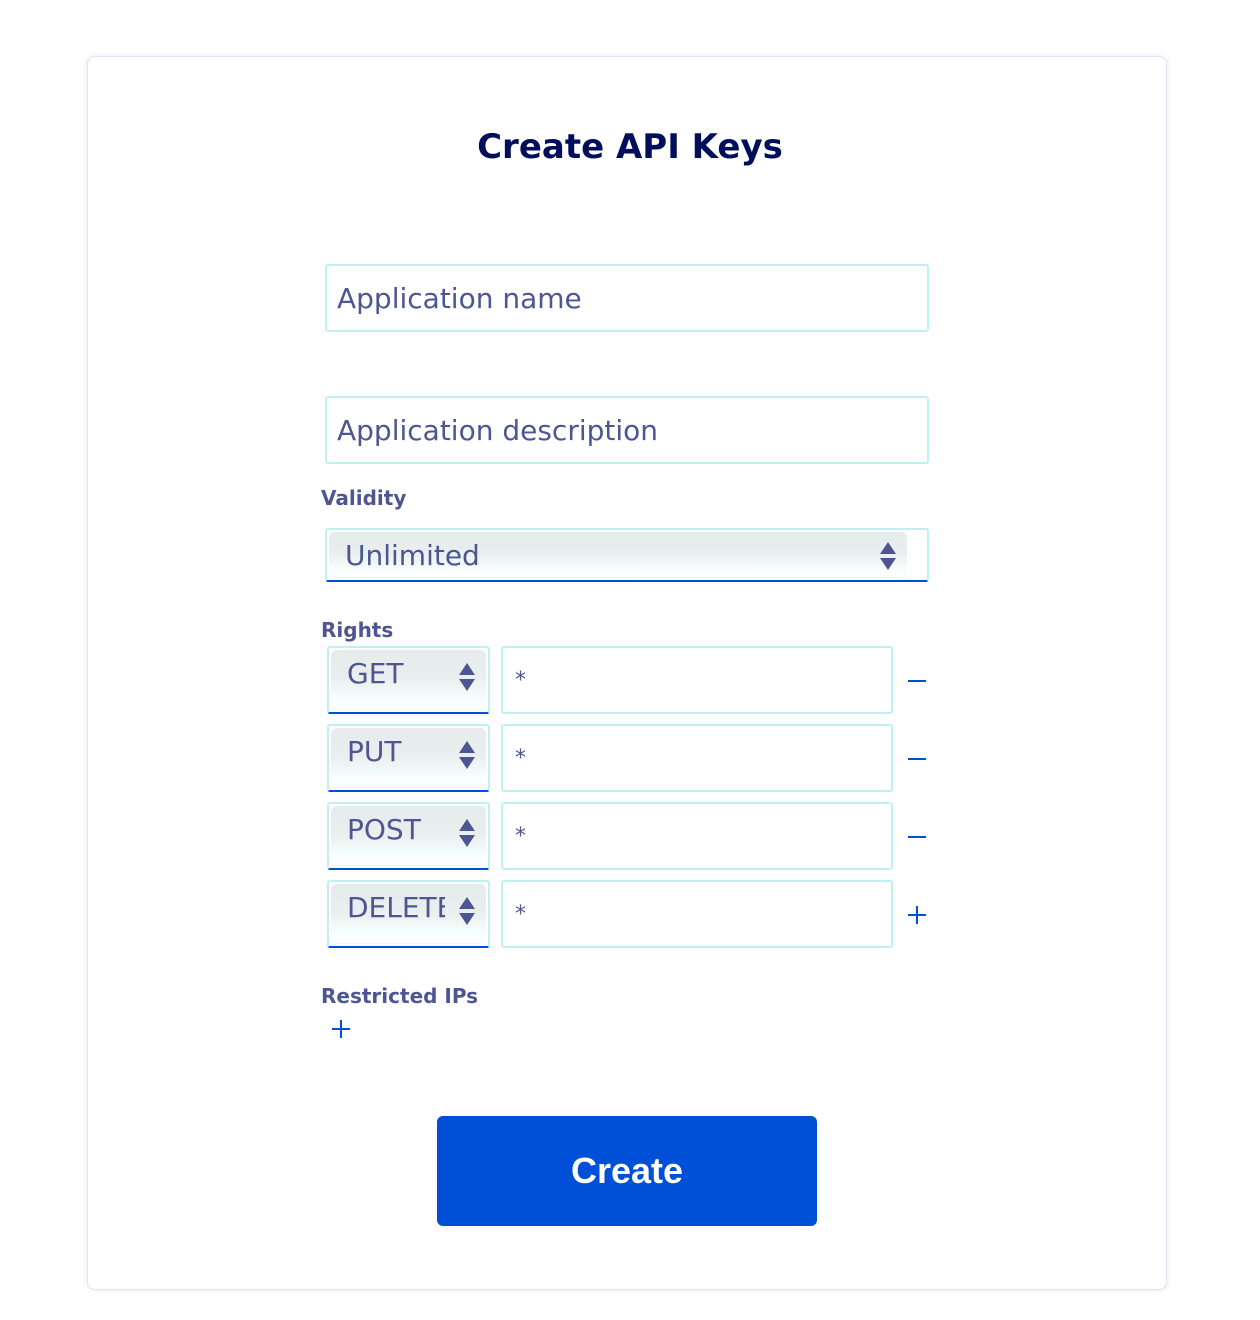 This screenshot has width=1260, height=1320. What do you see at coordinates (630, 147) in the screenshot?
I see `page-title: Create API Keys` at bounding box center [630, 147].